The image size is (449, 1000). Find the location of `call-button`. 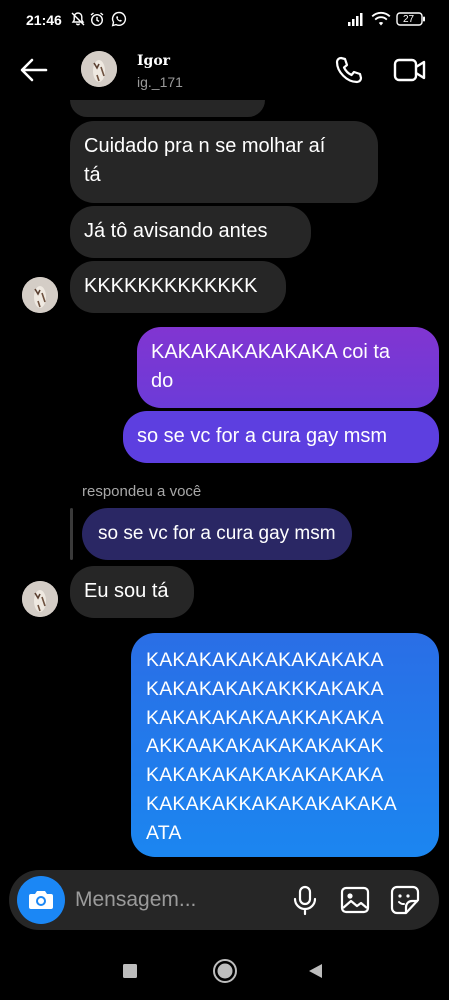

call-button is located at coordinates (349, 70).